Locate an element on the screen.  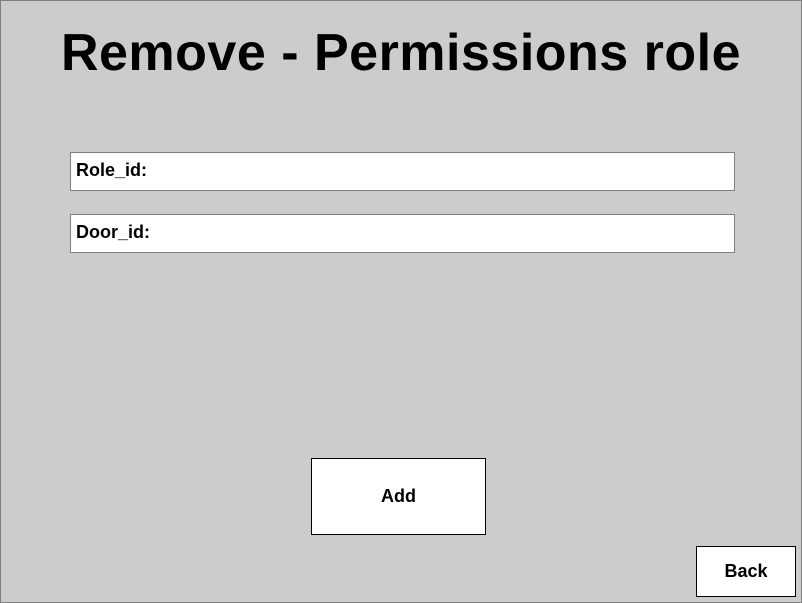
role-id-input is located at coordinates (447, 171).